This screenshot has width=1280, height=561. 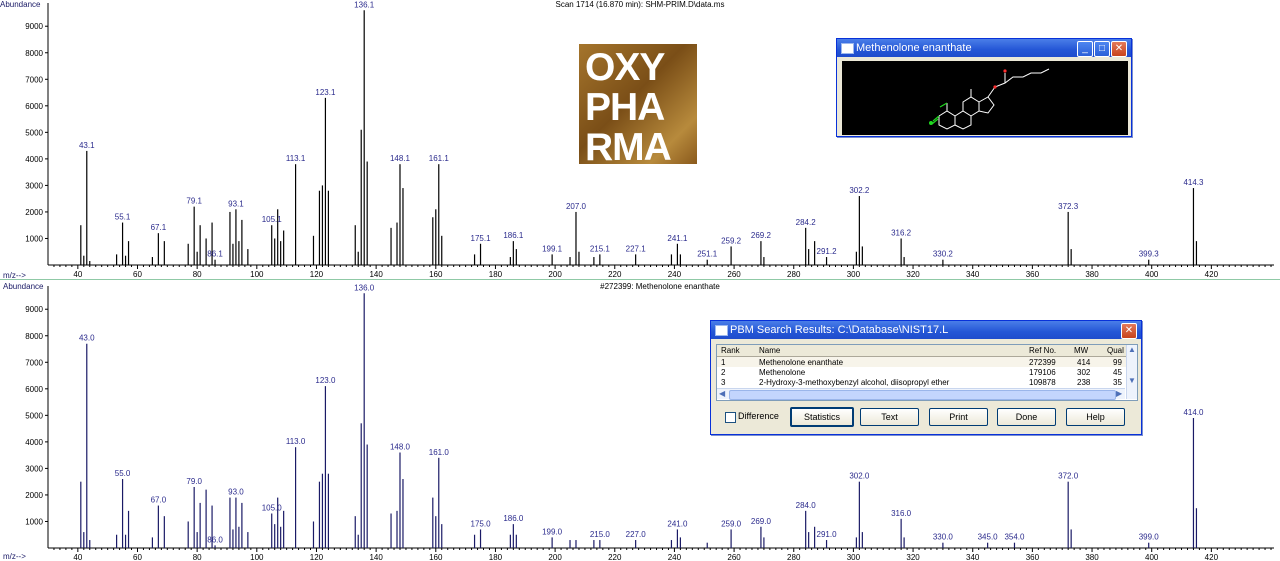 What do you see at coordinates (364, 4) in the screenshot?
I see `peak-label: 136.1` at bounding box center [364, 4].